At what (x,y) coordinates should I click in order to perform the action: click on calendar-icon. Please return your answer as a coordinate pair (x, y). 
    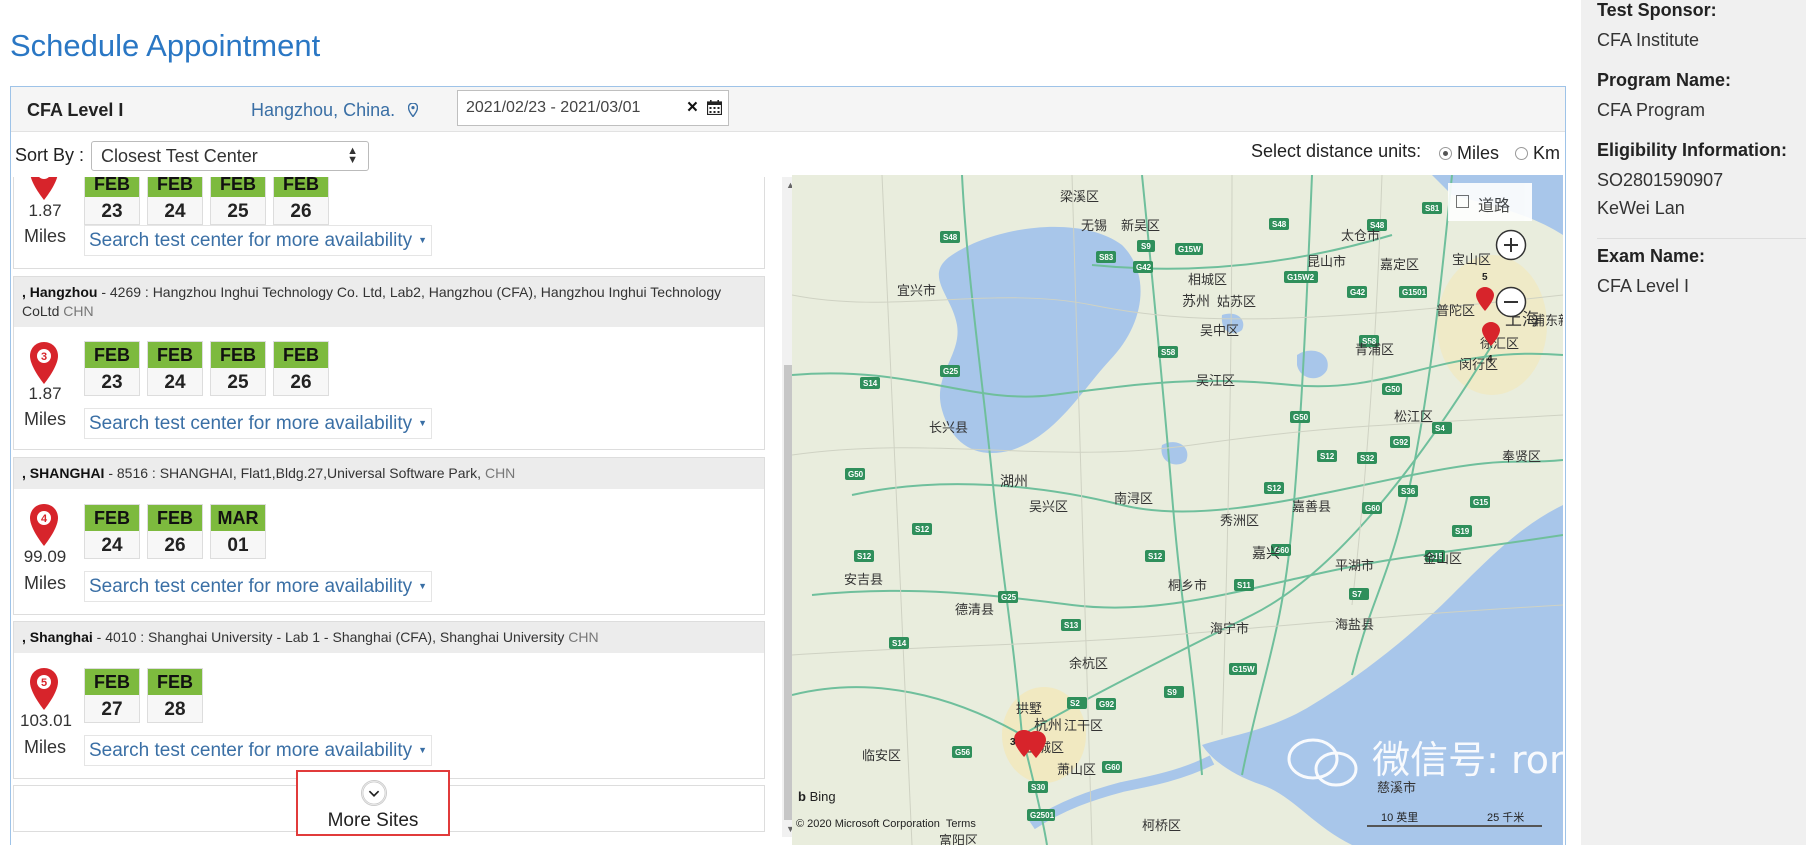
    Looking at the image, I should click on (714, 107).